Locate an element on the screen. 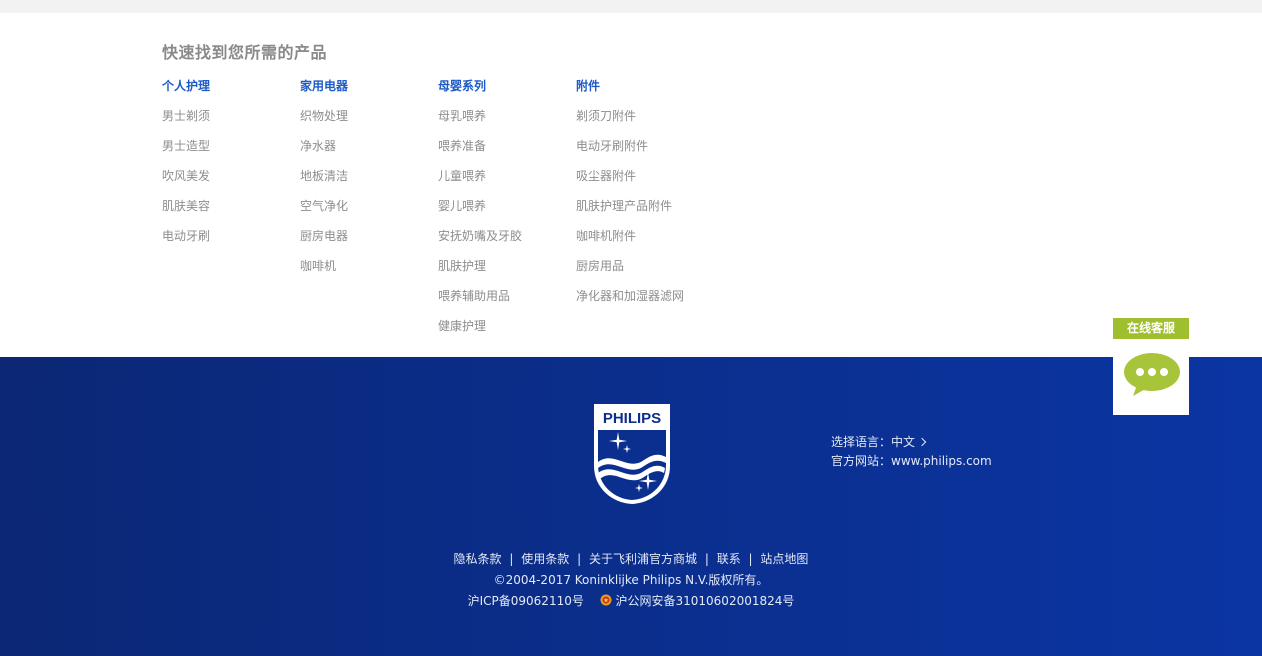 This screenshot has width=1262, height=656. category-link: 空气净化 is located at coordinates (324, 212).